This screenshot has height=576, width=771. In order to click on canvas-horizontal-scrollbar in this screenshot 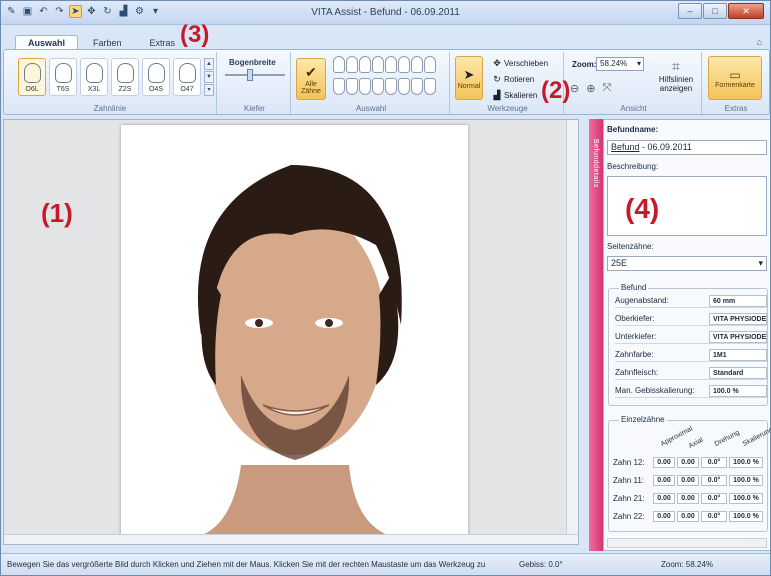, I will do `click(291, 539)`.